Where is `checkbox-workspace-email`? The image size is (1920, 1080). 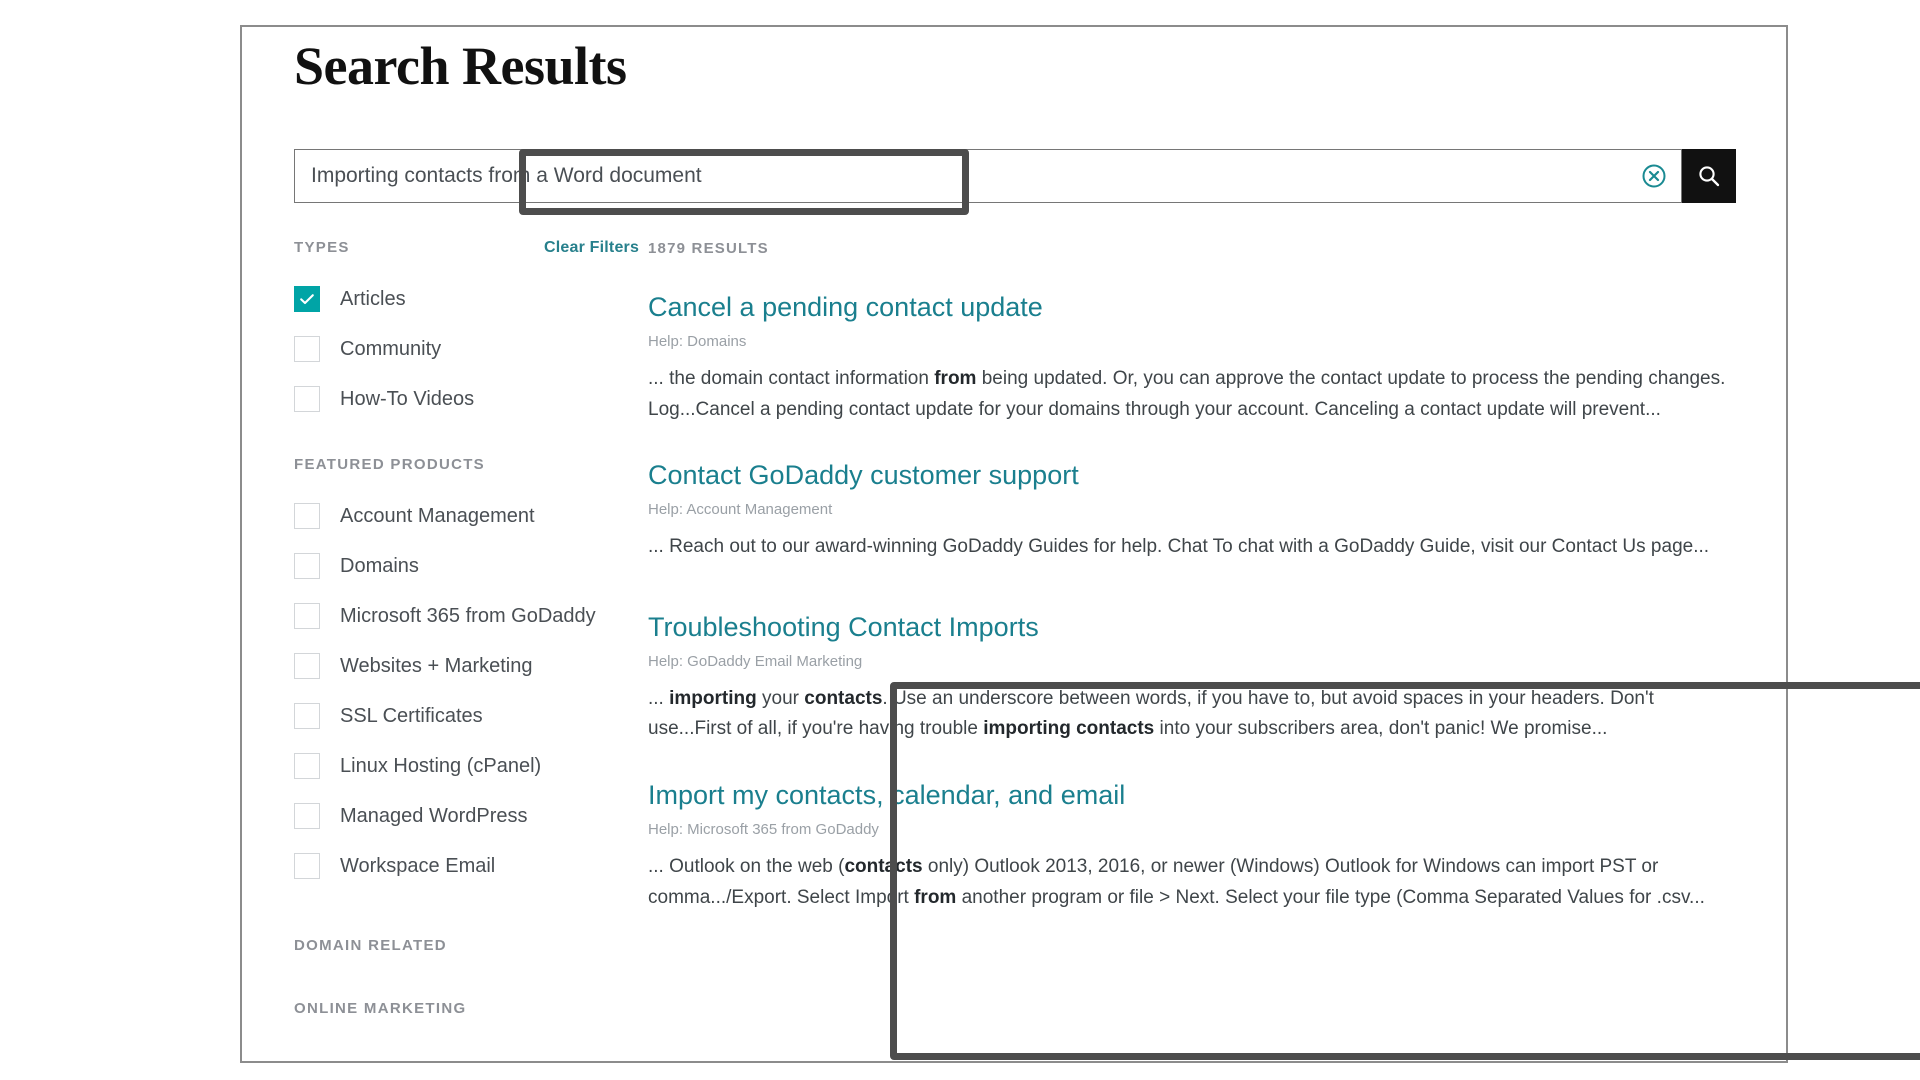
checkbox-workspace-email is located at coordinates (307, 866).